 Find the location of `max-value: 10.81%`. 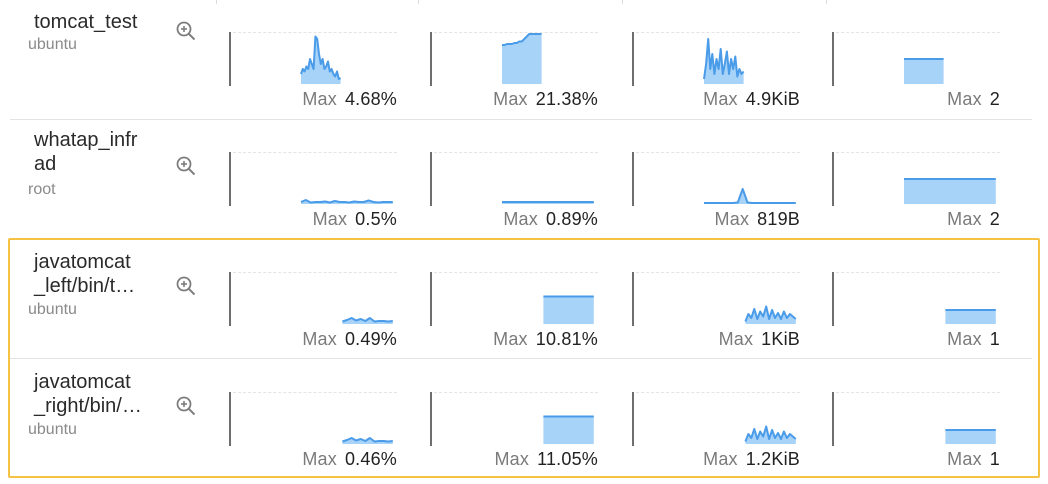

max-value: 10.81% is located at coordinates (566, 339).